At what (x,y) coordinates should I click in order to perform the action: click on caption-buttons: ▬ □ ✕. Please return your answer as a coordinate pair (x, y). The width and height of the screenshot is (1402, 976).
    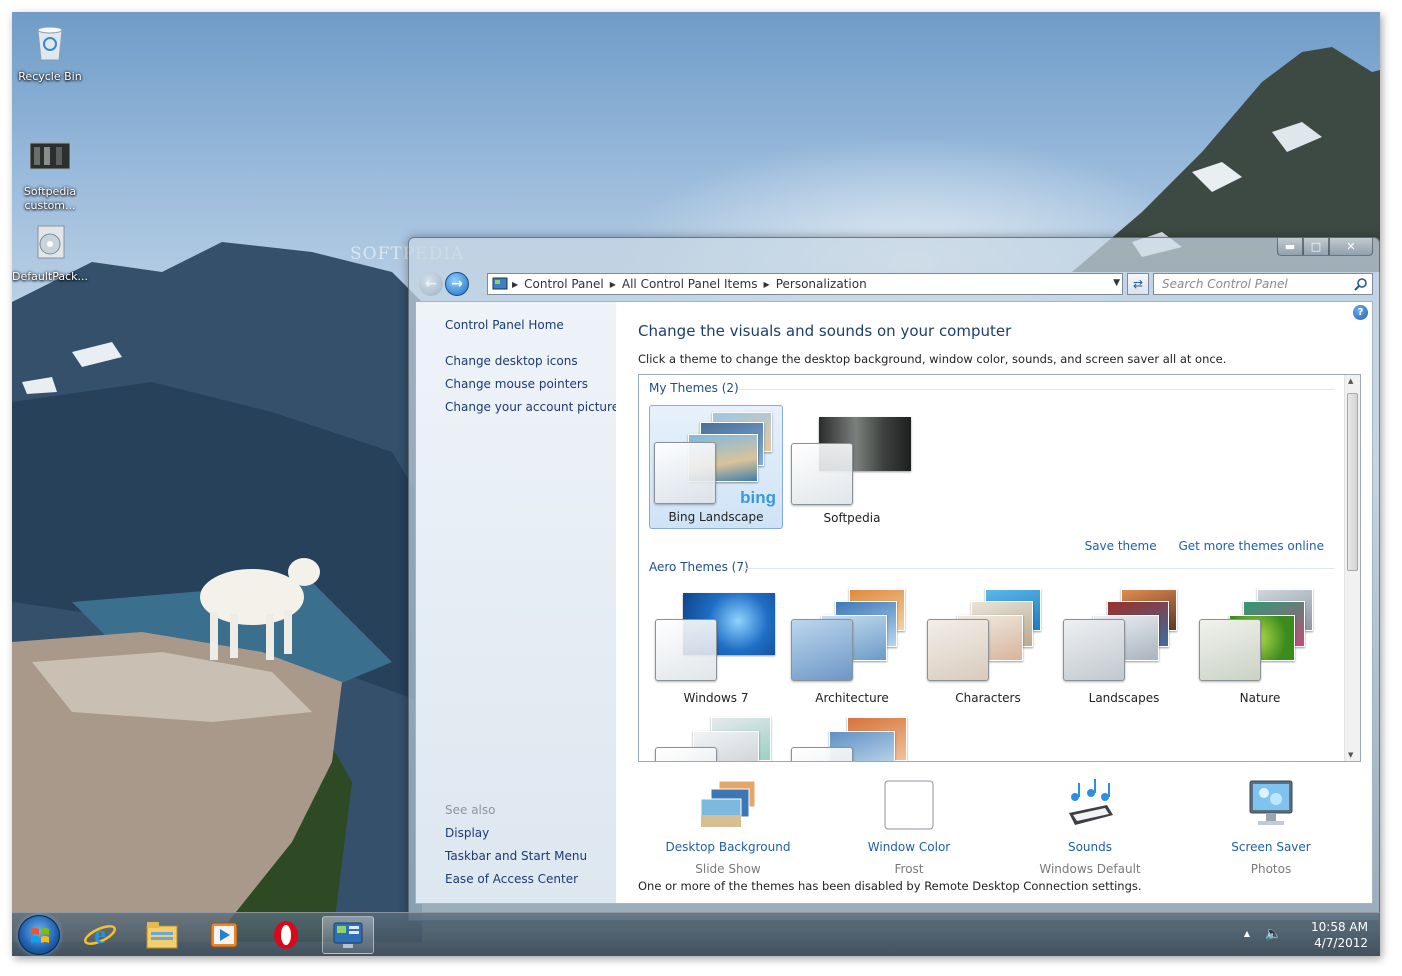
    Looking at the image, I should click on (1325, 247).